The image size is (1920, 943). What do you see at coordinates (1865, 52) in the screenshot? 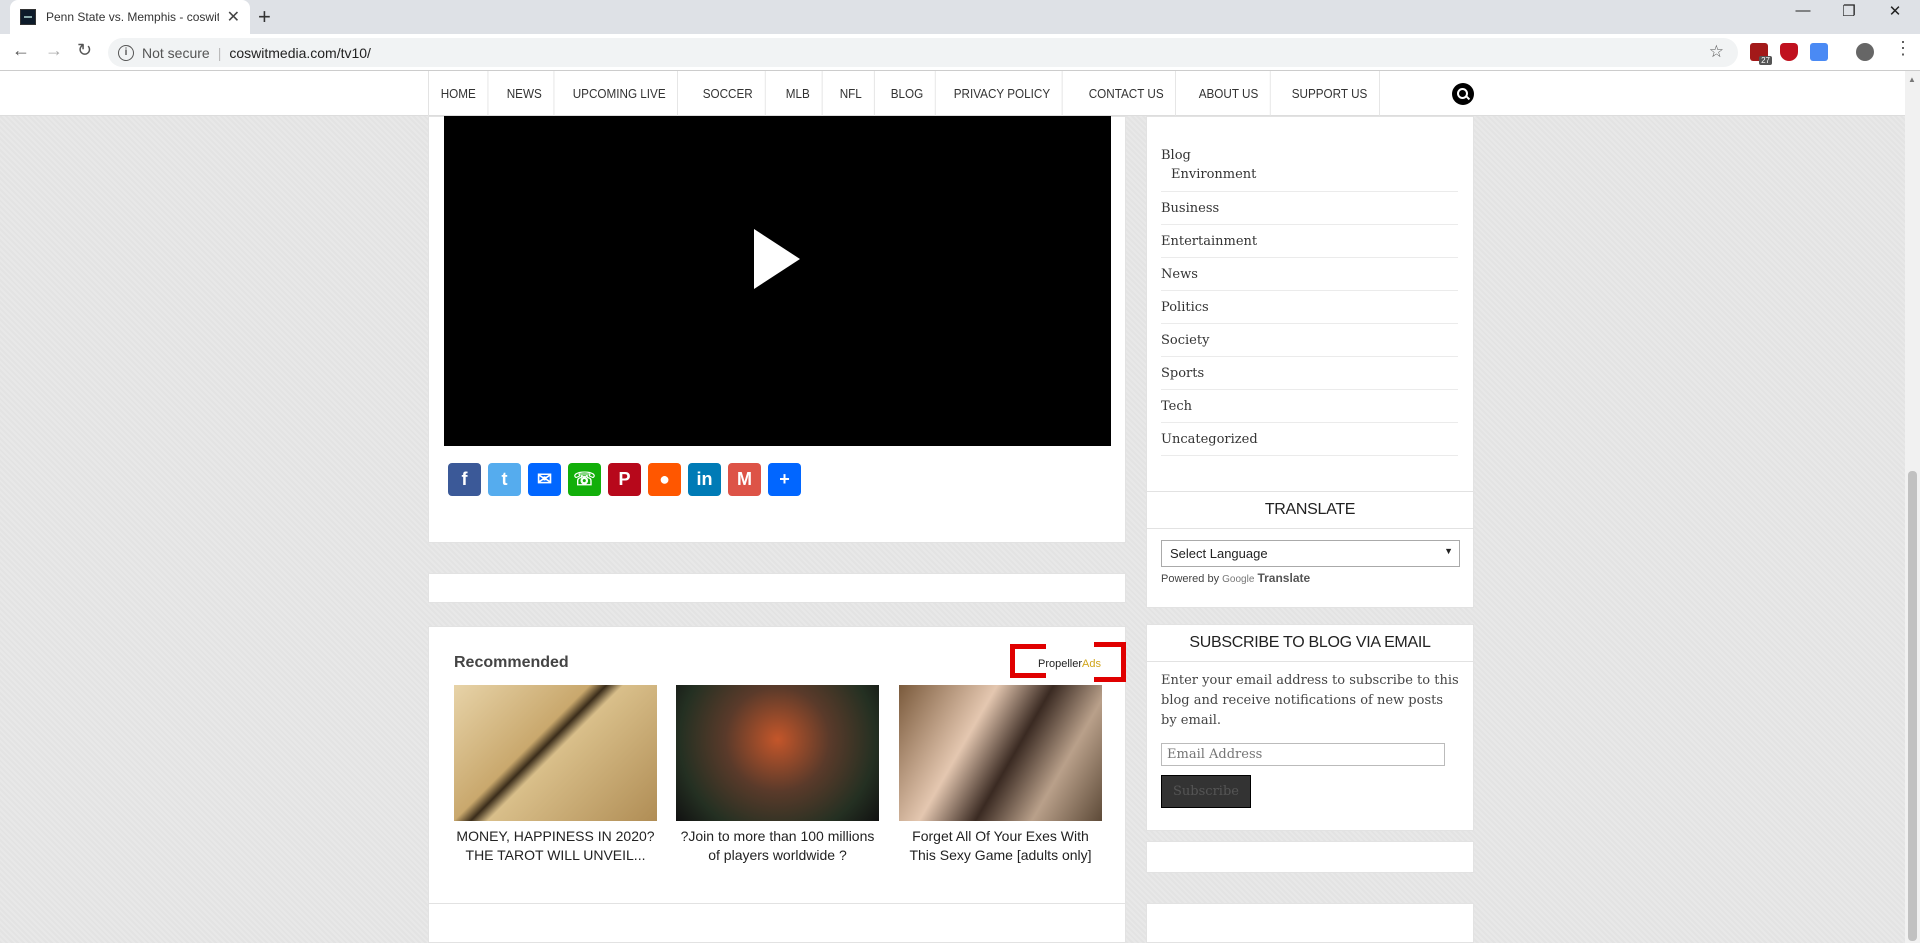
I see `profile-avatar-icon` at bounding box center [1865, 52].